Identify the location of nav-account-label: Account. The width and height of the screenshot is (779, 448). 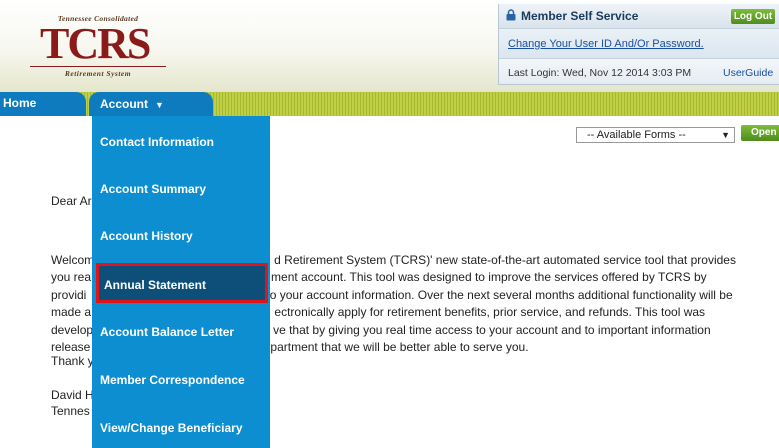
(124, 104).